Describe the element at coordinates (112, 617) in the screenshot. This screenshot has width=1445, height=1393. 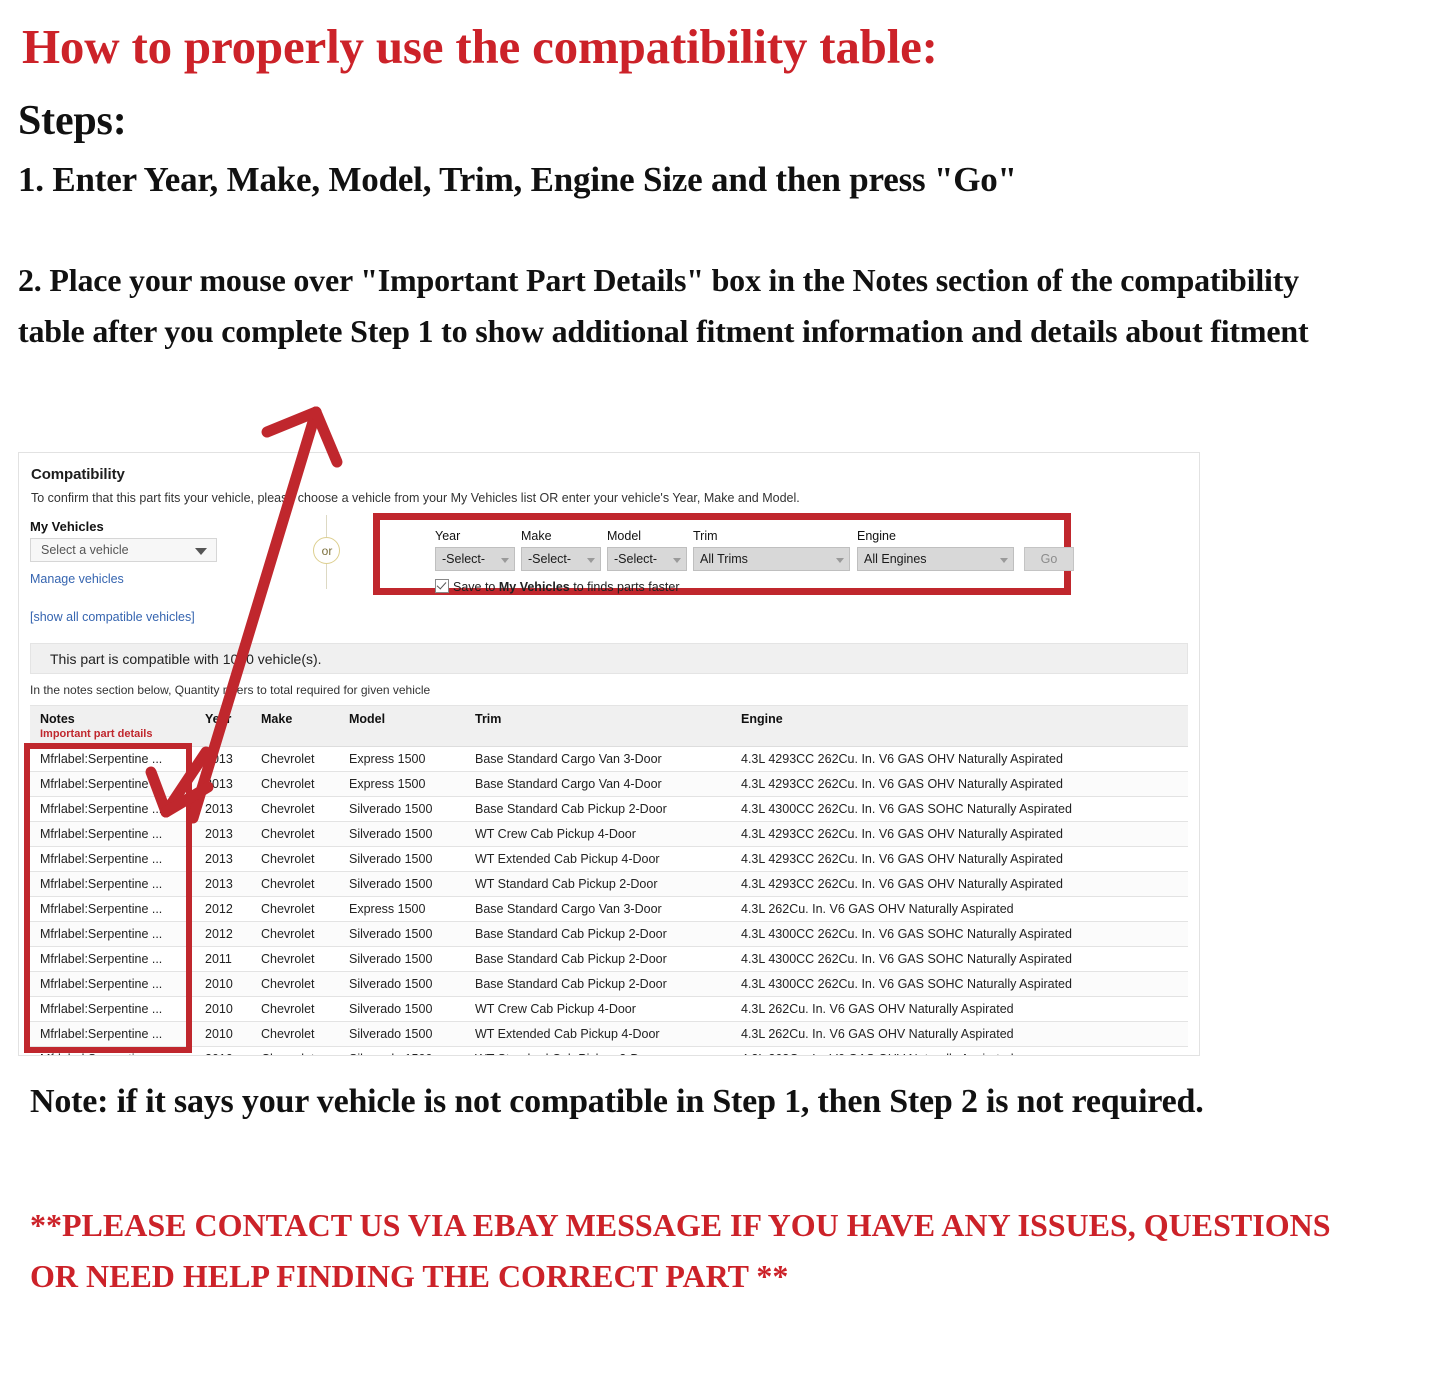
I see `show-all-compatible-vehicles-link: [show all compatible vehicles]` at that location.